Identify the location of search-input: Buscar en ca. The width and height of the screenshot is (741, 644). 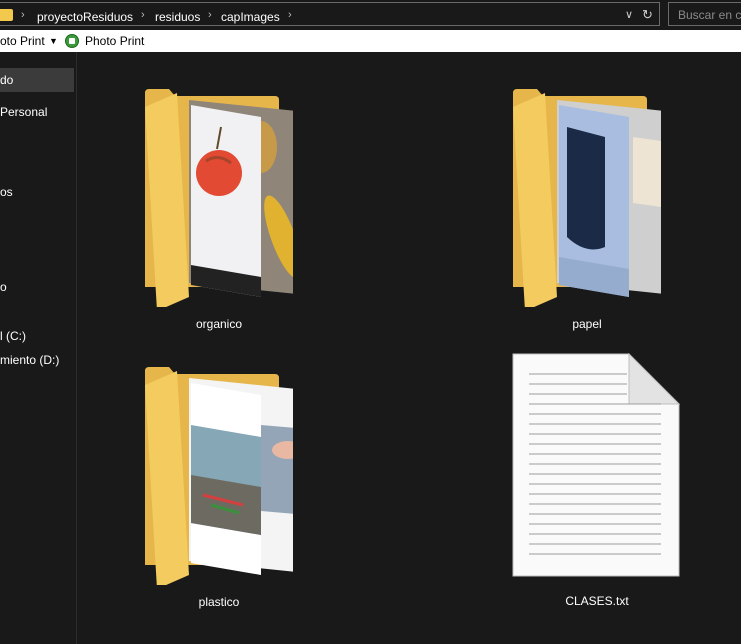
(704, 14).